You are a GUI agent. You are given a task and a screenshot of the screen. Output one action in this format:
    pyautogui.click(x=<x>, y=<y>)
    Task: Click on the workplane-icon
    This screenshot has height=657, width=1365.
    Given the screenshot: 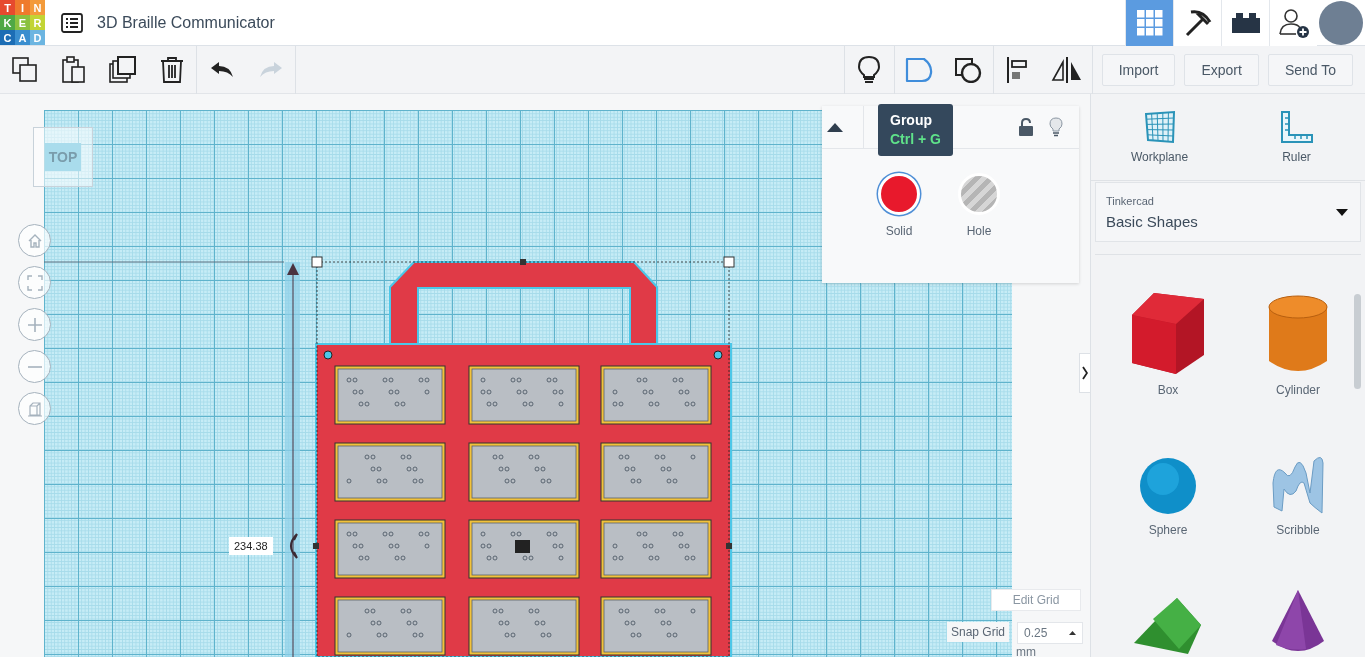 What is the action you would take?
    pyautogui.click(x=1159, y=127)
    